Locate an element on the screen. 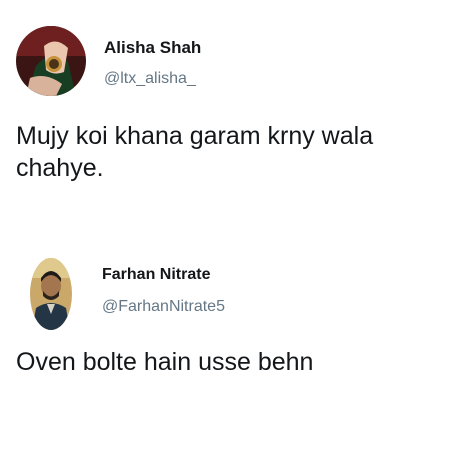 This screenshot has width=450, height=450. author-handle: @ltx_alisha_ is located at coordinates (150, 79).